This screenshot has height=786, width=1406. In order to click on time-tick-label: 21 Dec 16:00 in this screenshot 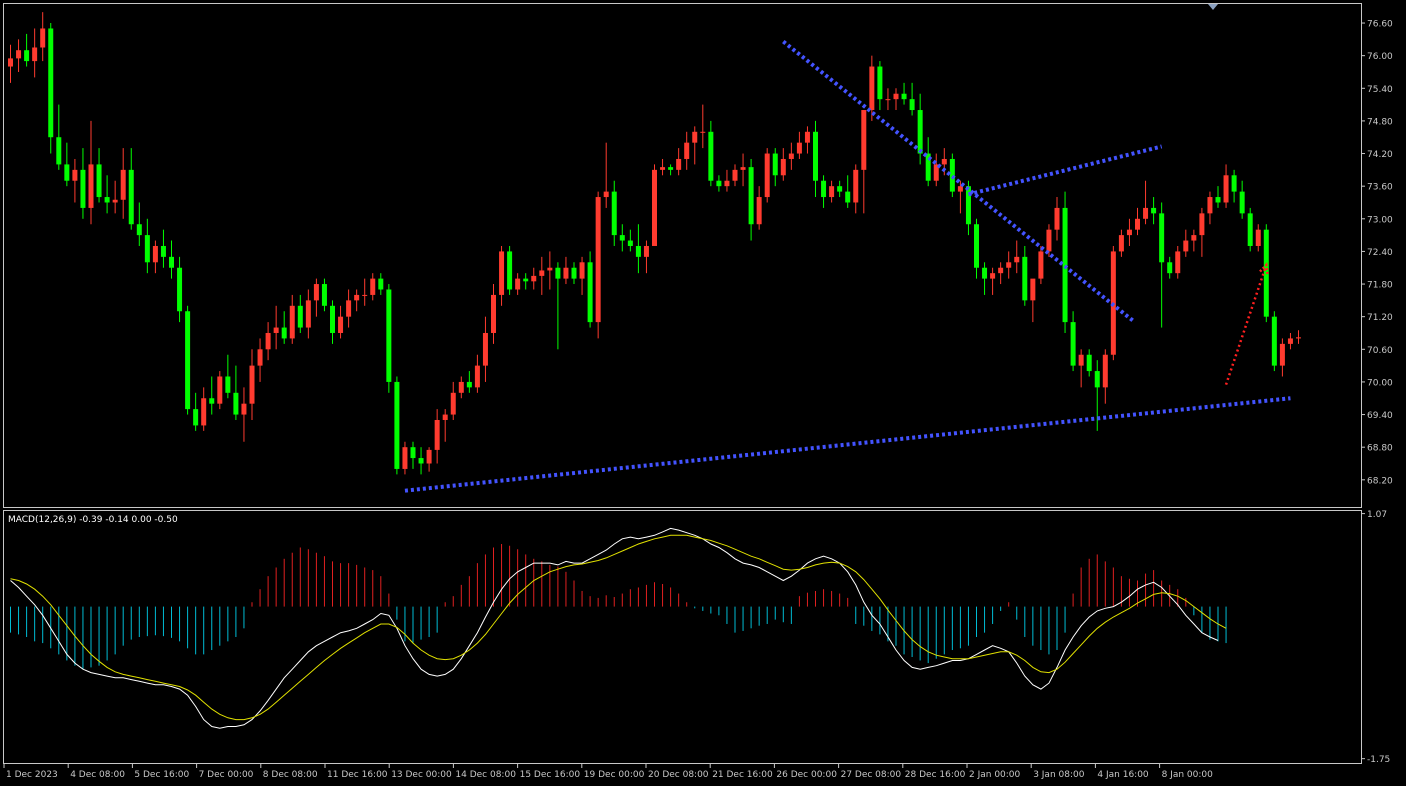, I will do `click(742, 775)`.